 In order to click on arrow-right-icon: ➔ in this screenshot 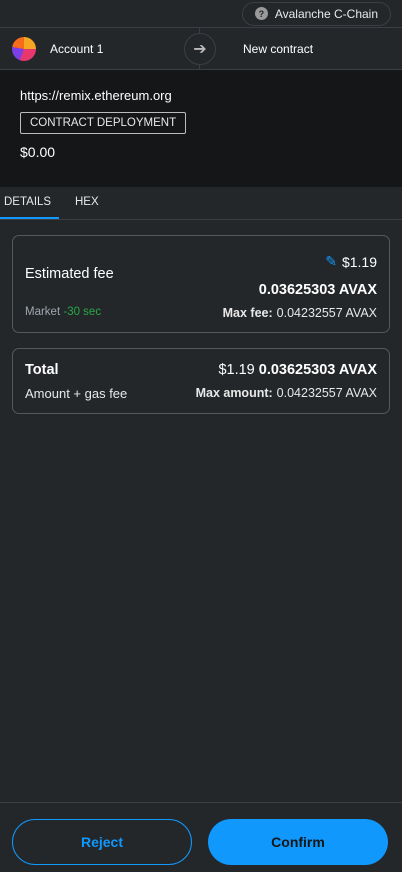, I will do `click(200, 49)`.